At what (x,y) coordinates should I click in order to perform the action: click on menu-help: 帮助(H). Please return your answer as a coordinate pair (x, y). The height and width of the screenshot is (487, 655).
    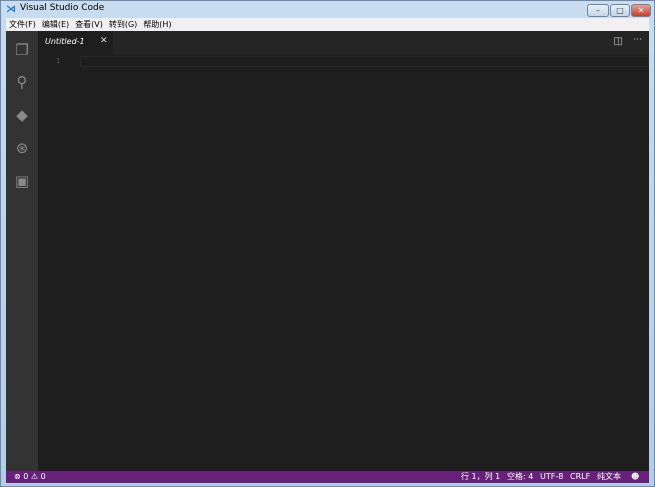
    Looking at the image, I should click on (157, 24).